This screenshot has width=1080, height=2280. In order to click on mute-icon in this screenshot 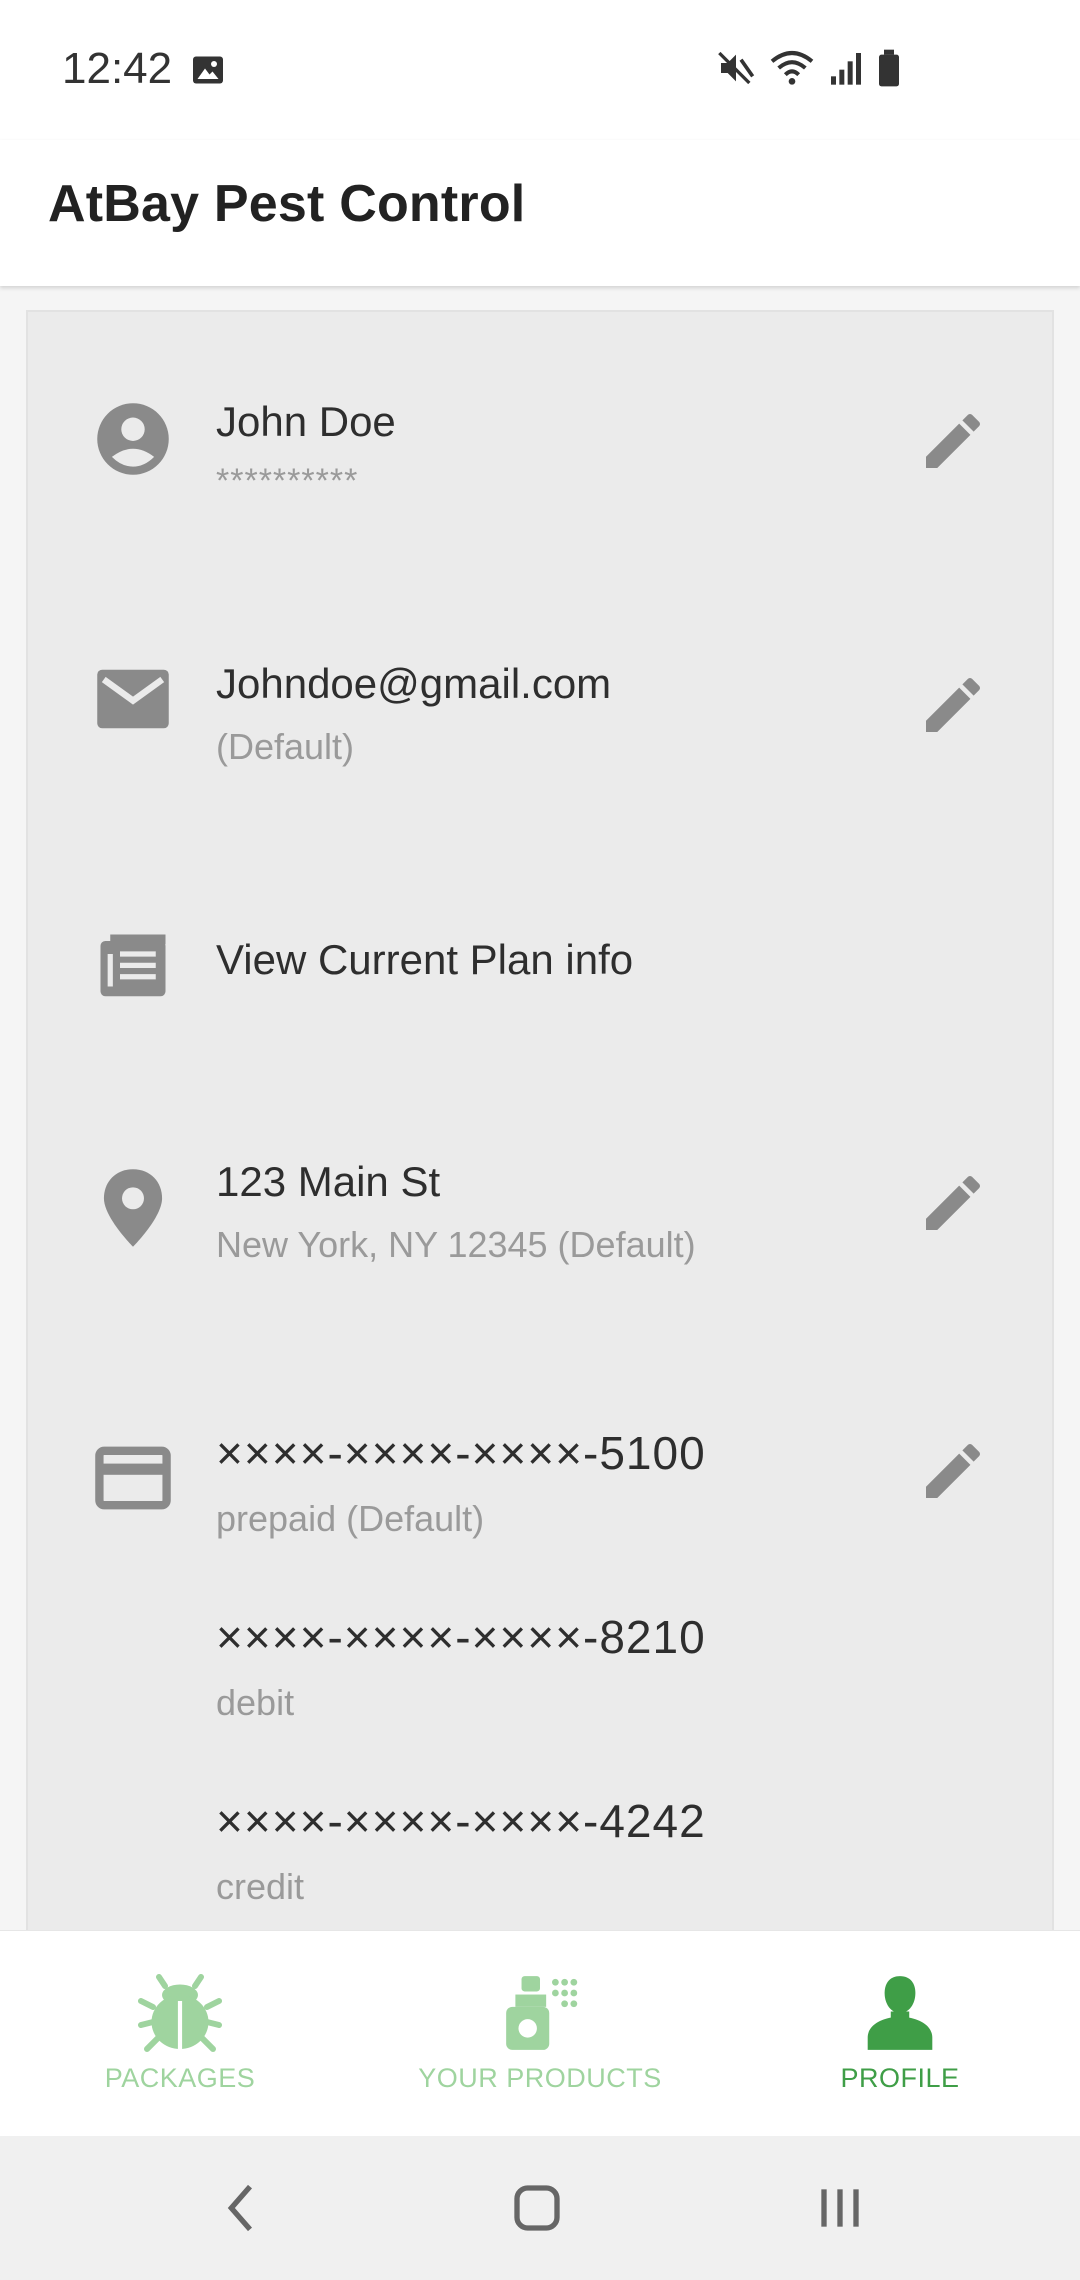, I will do `click(736, 70)`.